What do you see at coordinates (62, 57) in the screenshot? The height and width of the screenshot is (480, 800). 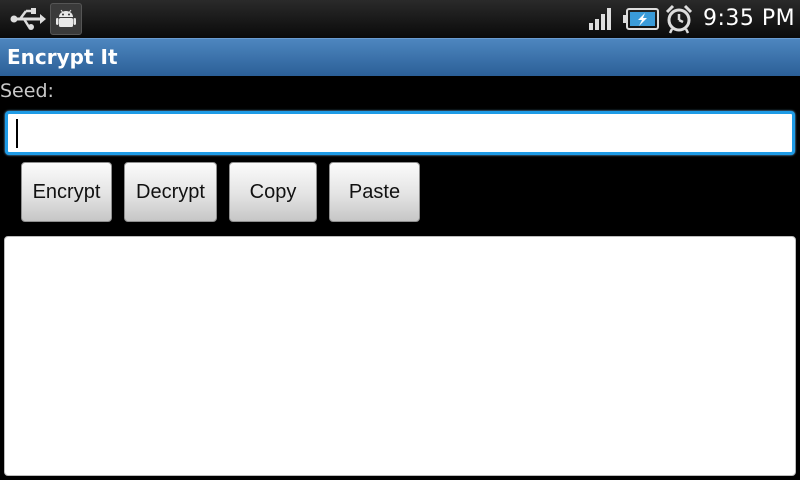 I see `app-title: Encrypt It` at bounding box center [62, 57].